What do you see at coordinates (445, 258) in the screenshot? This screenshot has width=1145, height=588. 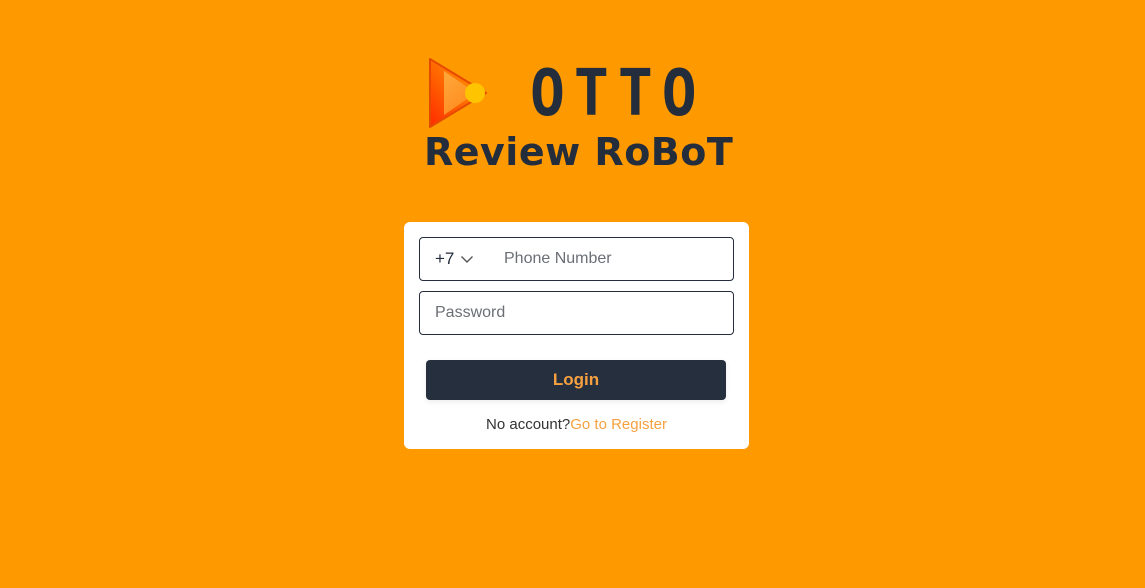 I see `country-code-value: +7` at bounding box center [445, 258].